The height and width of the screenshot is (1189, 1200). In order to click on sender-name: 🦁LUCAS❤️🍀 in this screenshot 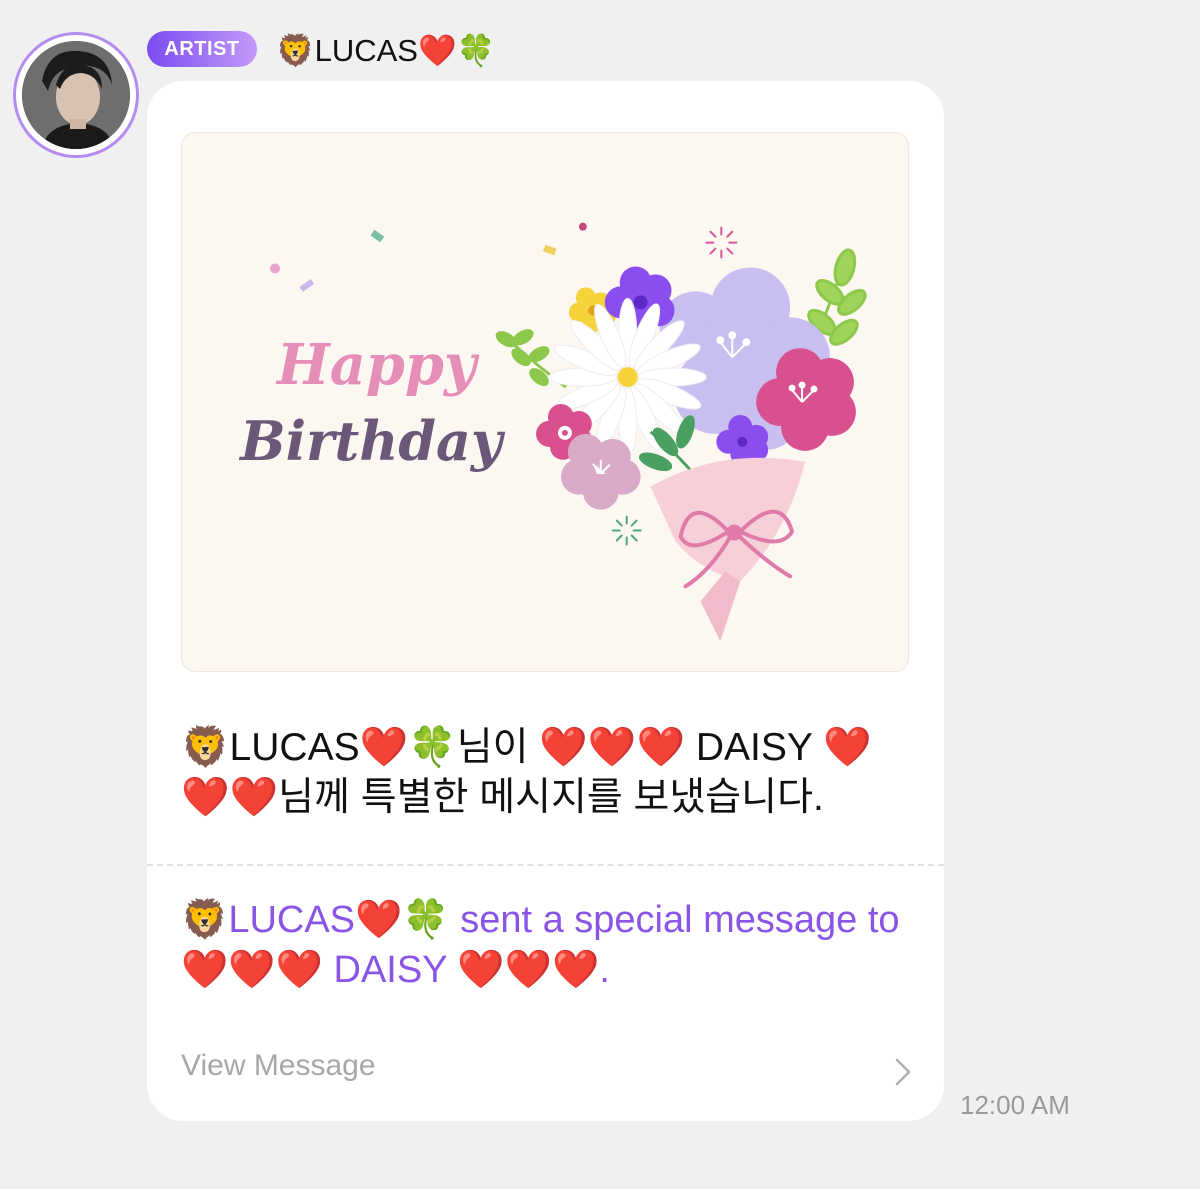, I will do `click(385, 50)`.